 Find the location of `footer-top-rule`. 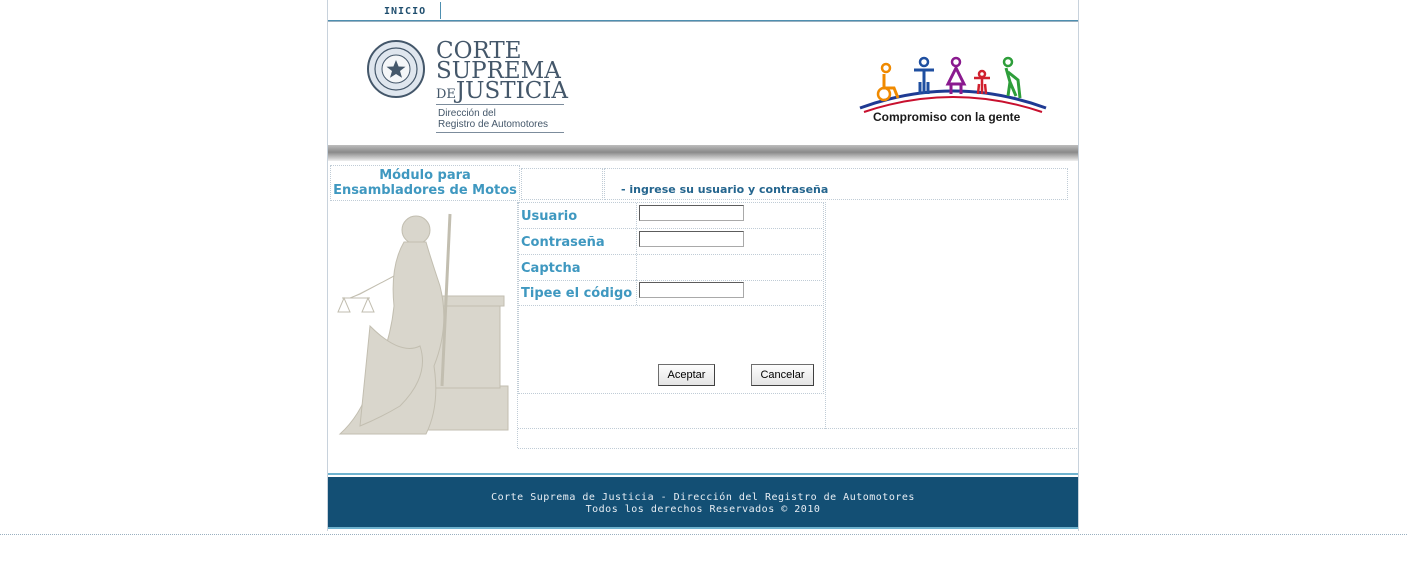

footer-top-rule is located at coordinates (703, 474).